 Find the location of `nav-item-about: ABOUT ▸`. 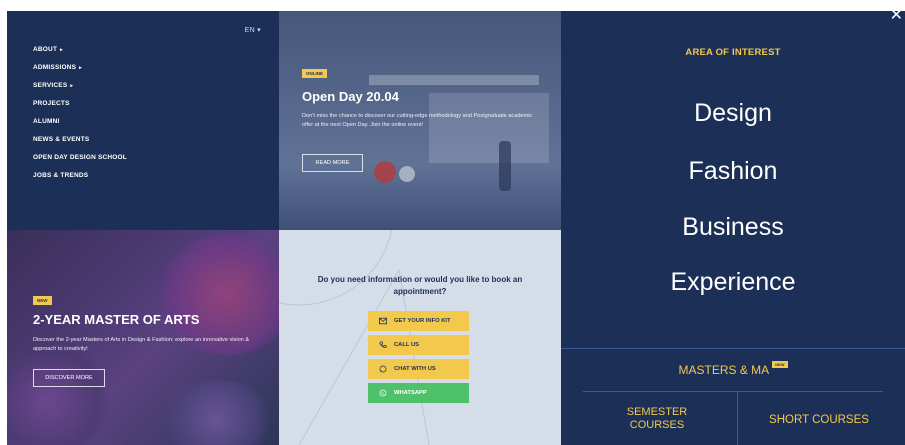

nav-item-about: ABOUT ▸ is located at coordinates (80, 50).